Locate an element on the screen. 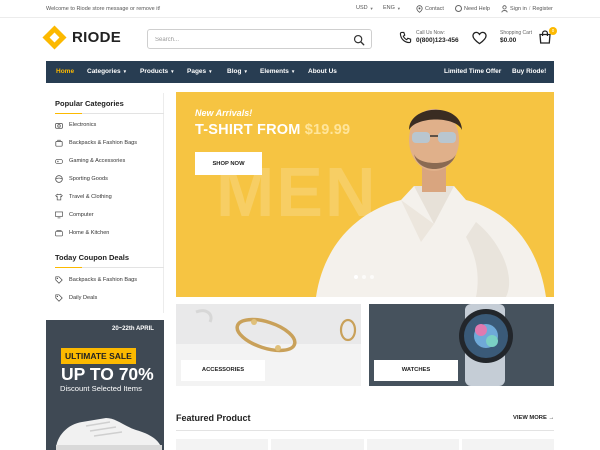  sidebar-item-sporting: Sporting Goods is located at coordinates (81, 179).